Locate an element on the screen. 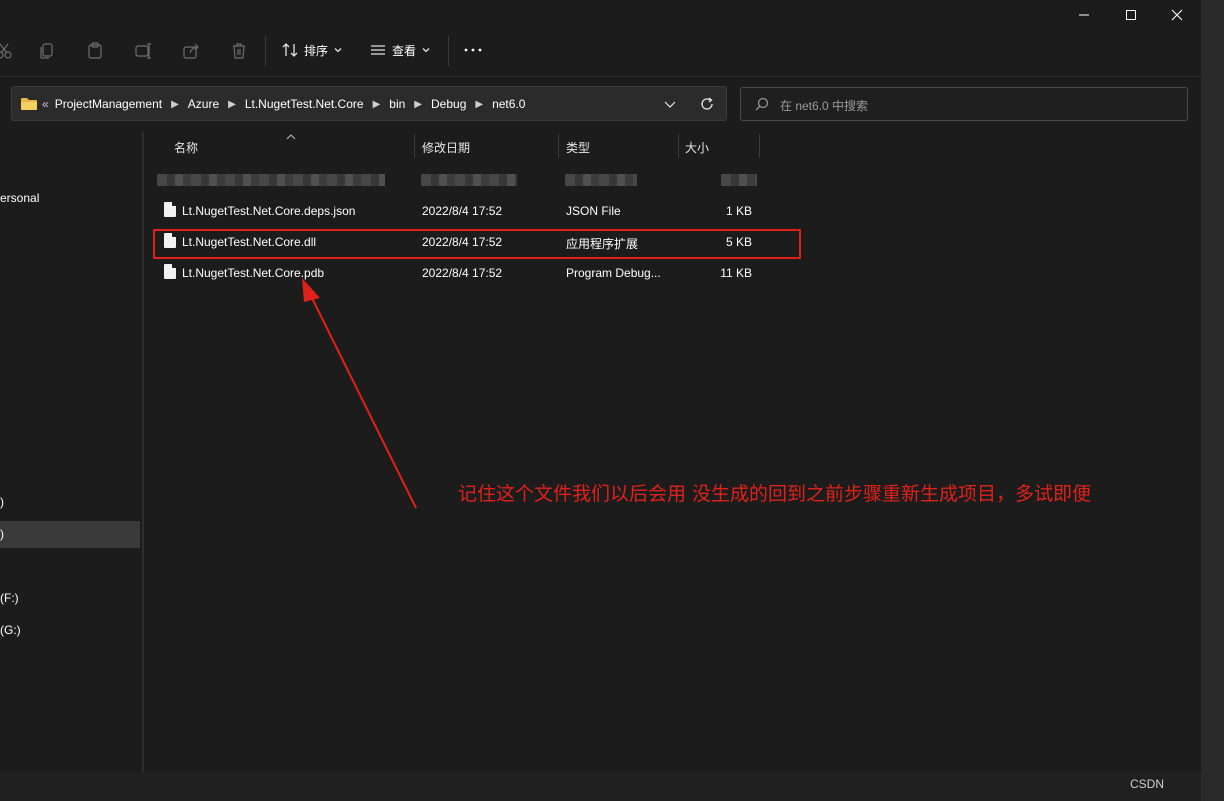 Image resolution: width=1224 pixels, height=801 pixels. view-button: 查看 is located at coordinates (400, 50).